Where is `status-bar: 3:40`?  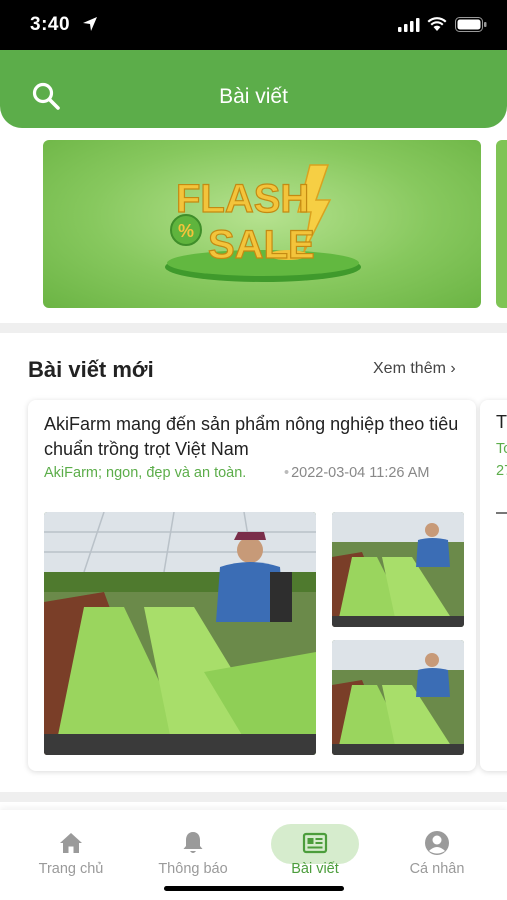 status-bar: 3:40 is located at coordinates (253, 25).